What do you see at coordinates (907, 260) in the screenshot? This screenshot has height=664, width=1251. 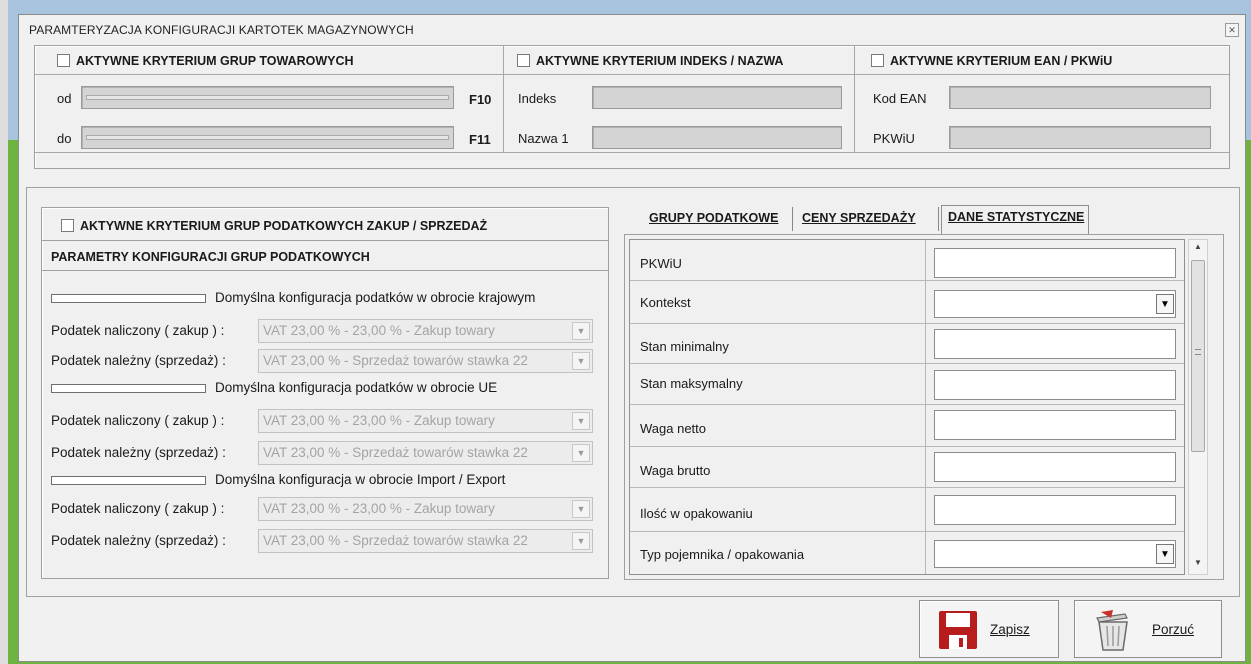 I see `grid-row-pkwiu: PKWiU` at bounding box center [907, 260].